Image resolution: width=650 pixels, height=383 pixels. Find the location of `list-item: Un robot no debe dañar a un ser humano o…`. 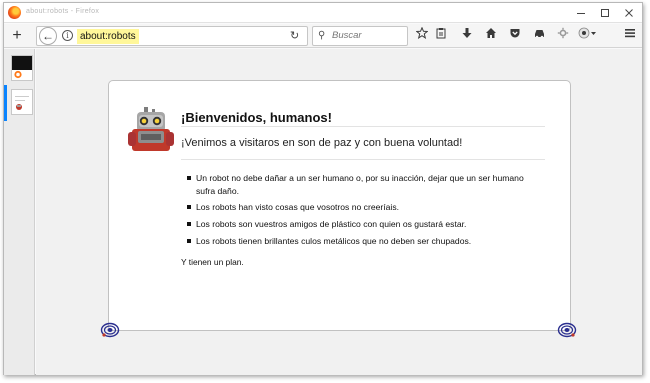

list-item: Un robot no debe dañar a un ser humano o… is located at coordinates (362, 184).